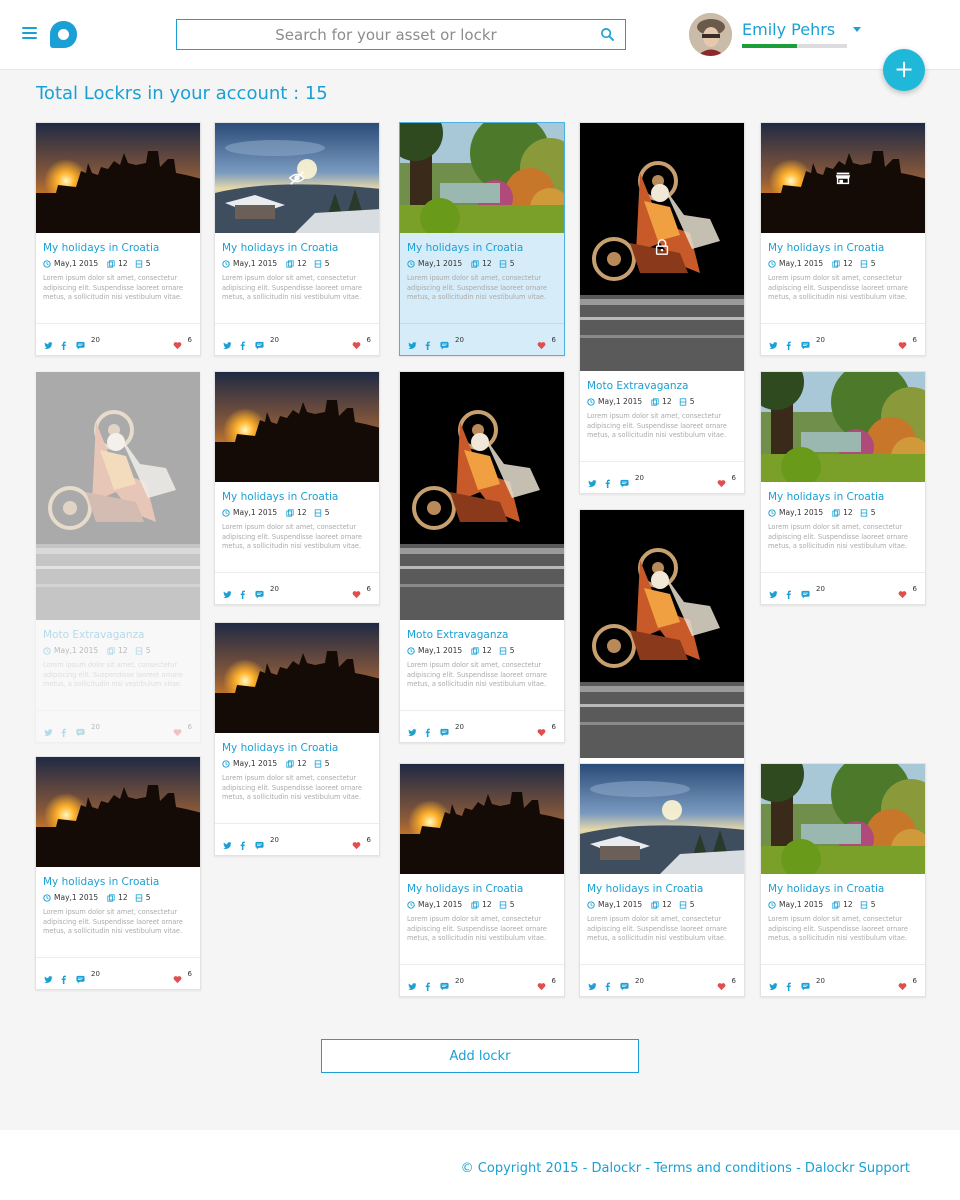 The image size is (960, 1200). I want to click on footer-link-terms: Terms and conditions, so click(723, 1168).